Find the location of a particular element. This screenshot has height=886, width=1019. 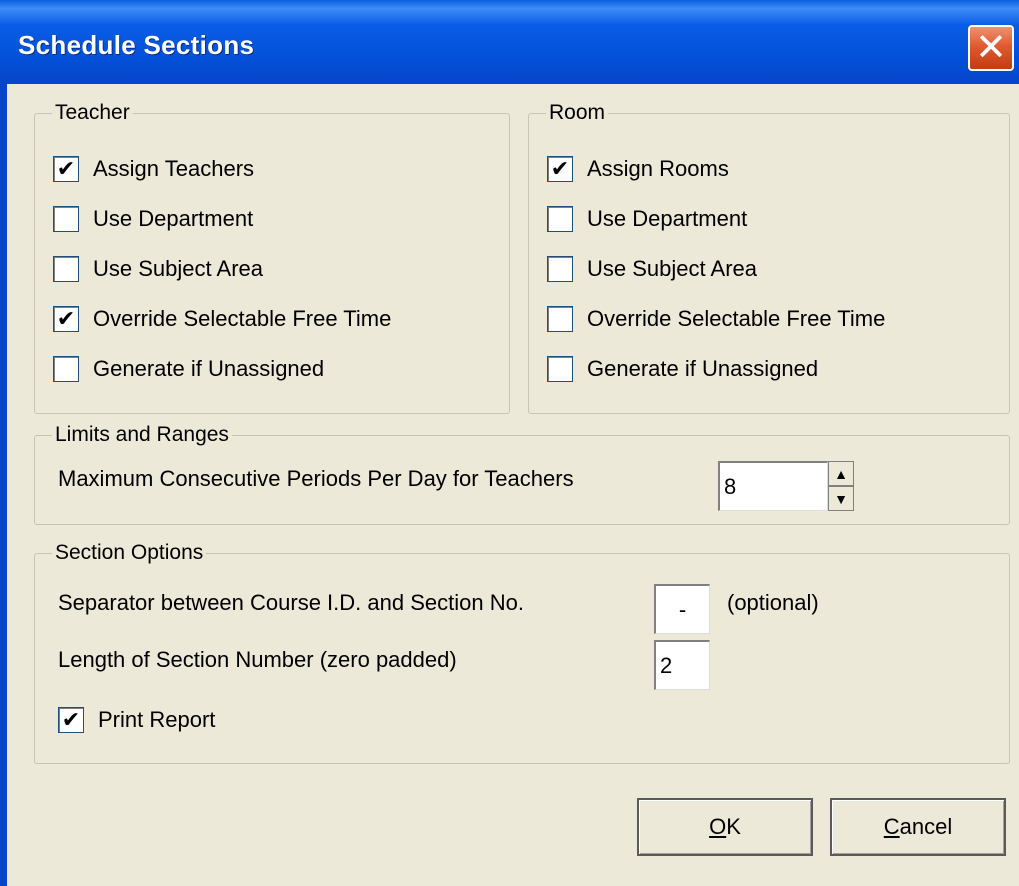

close-icon: ✕ is located at coordinates (991, 48).